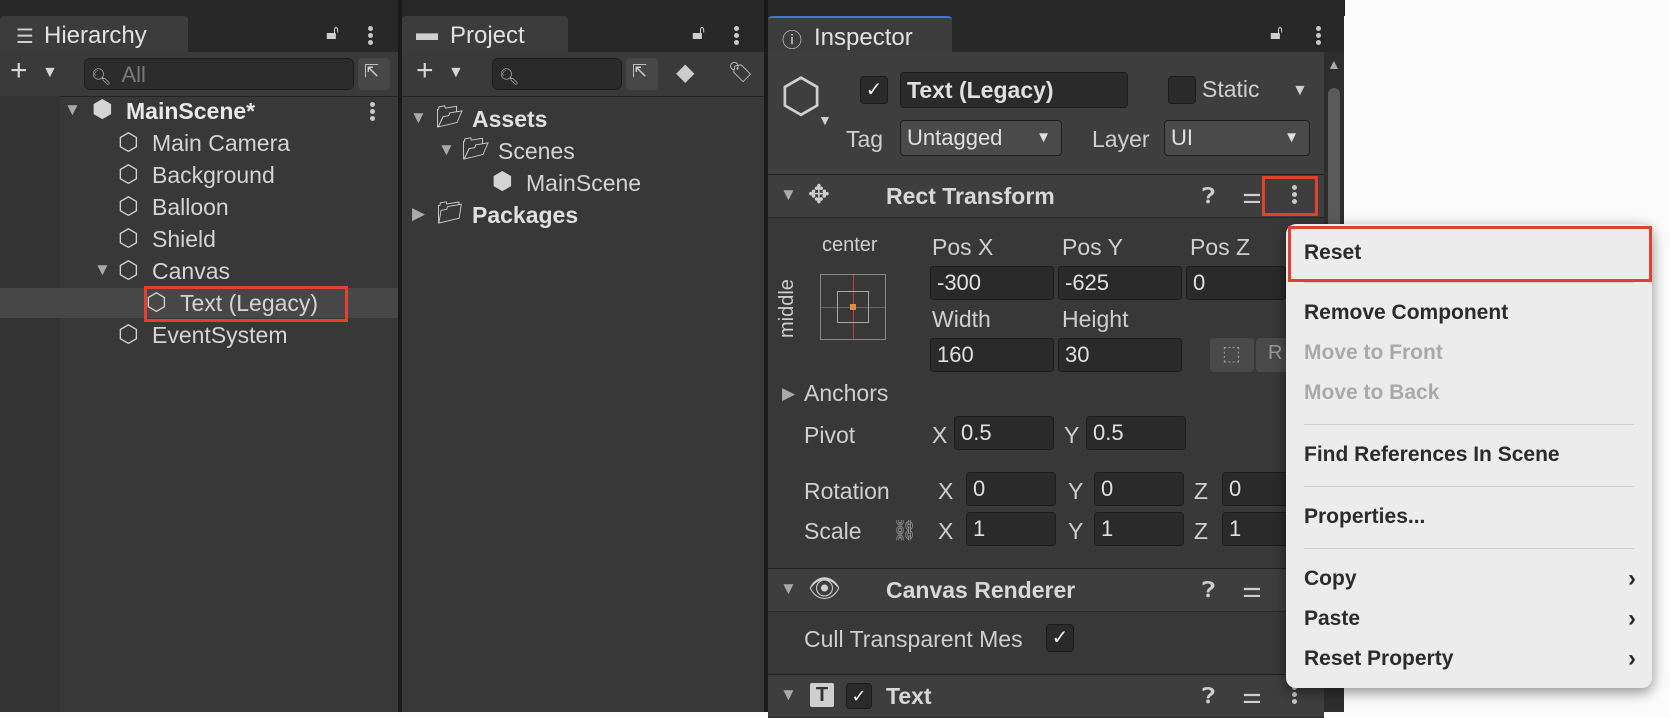  Describe the element at coordinates (1257, 529) in the screenshot. I see `scale-z-field: 1` at that location.